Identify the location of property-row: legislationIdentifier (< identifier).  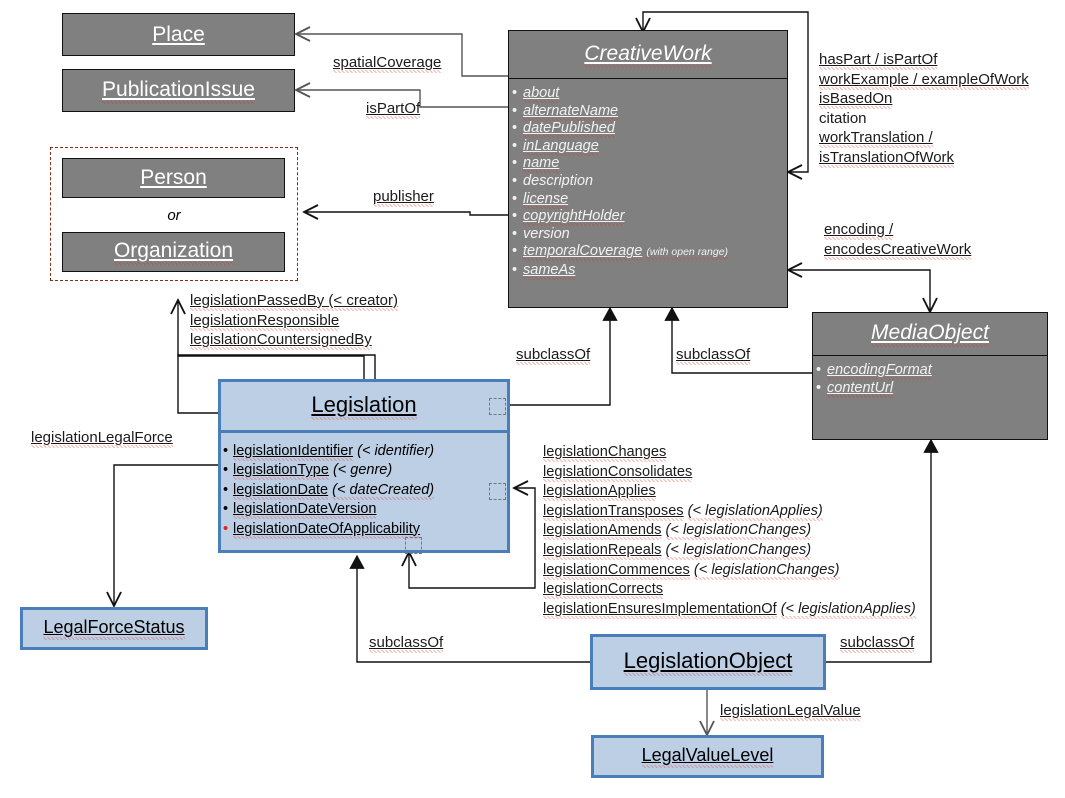
(370, 451).